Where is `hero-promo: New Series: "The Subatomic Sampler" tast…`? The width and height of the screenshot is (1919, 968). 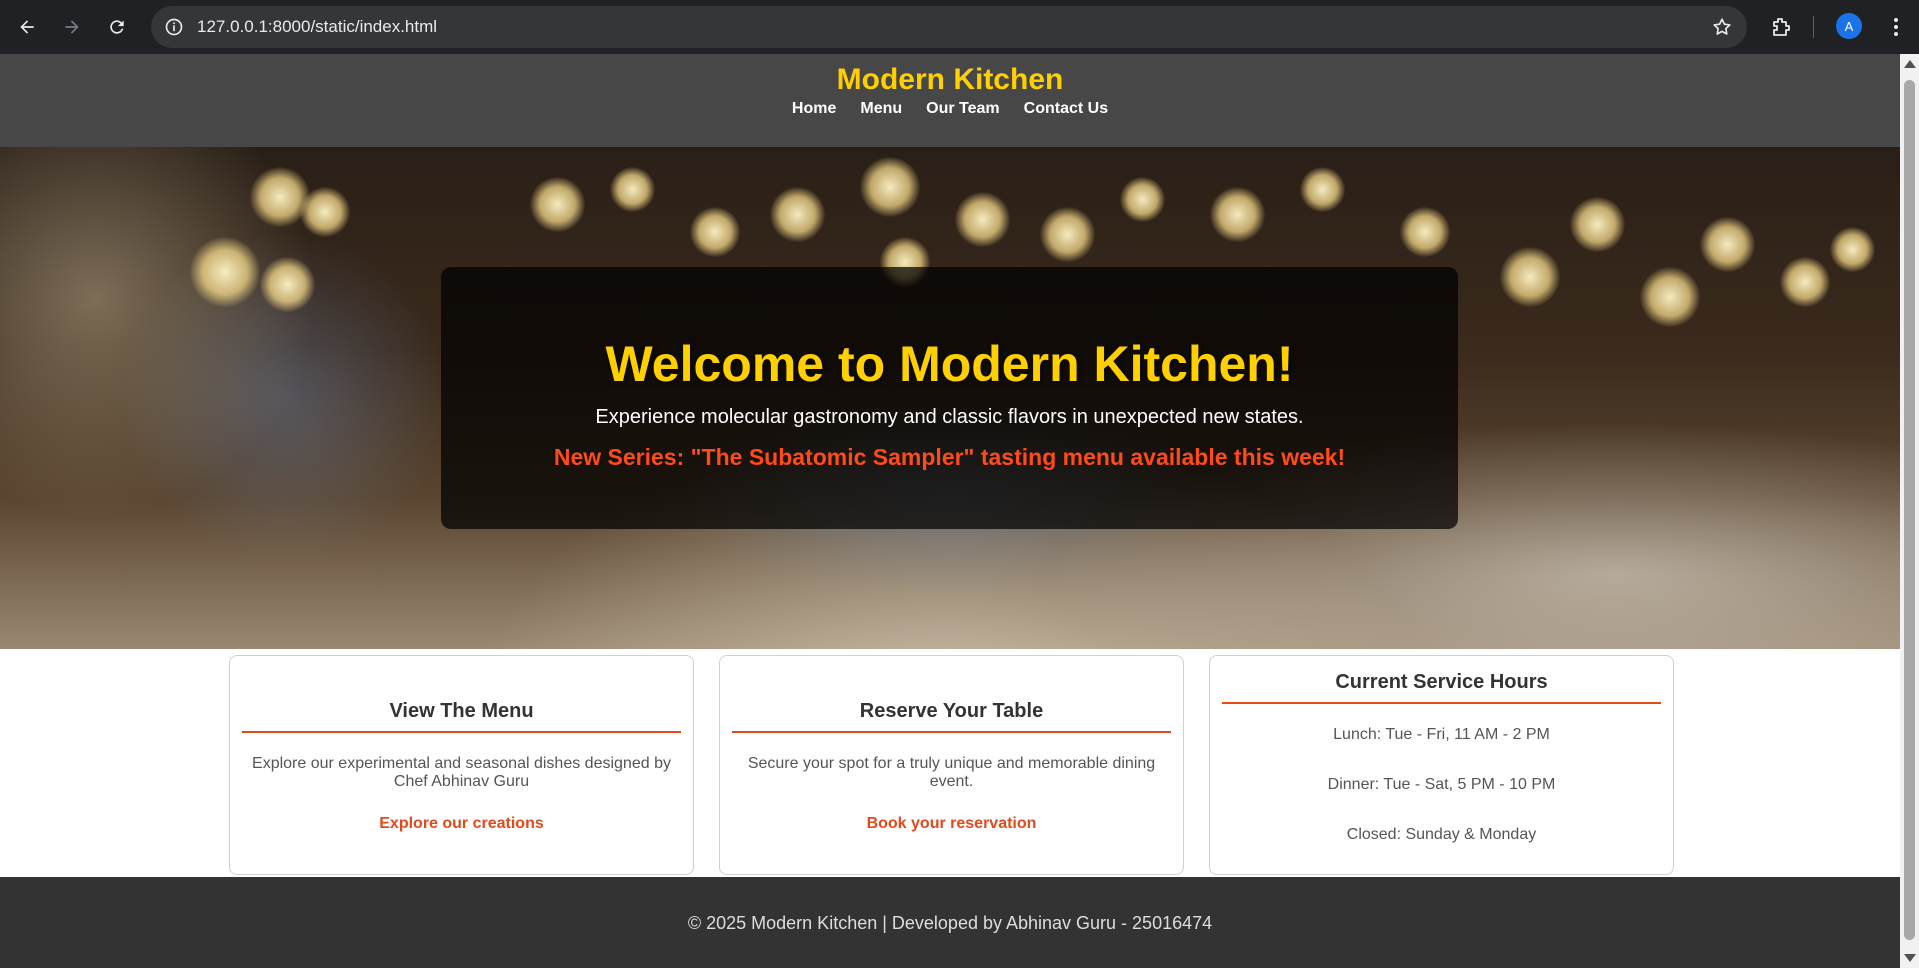
hero-promo: New Series: "The Subatomic Sampler" tast… is located at coordinates (949, 457).